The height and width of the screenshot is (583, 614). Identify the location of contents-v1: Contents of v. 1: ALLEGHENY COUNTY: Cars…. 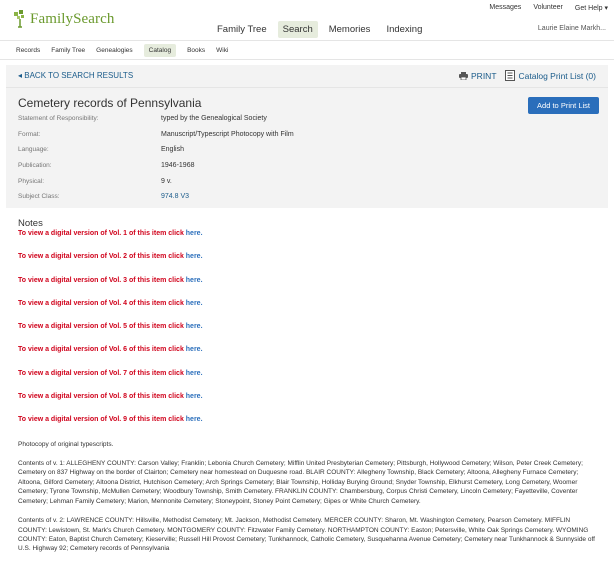
(300, 482).